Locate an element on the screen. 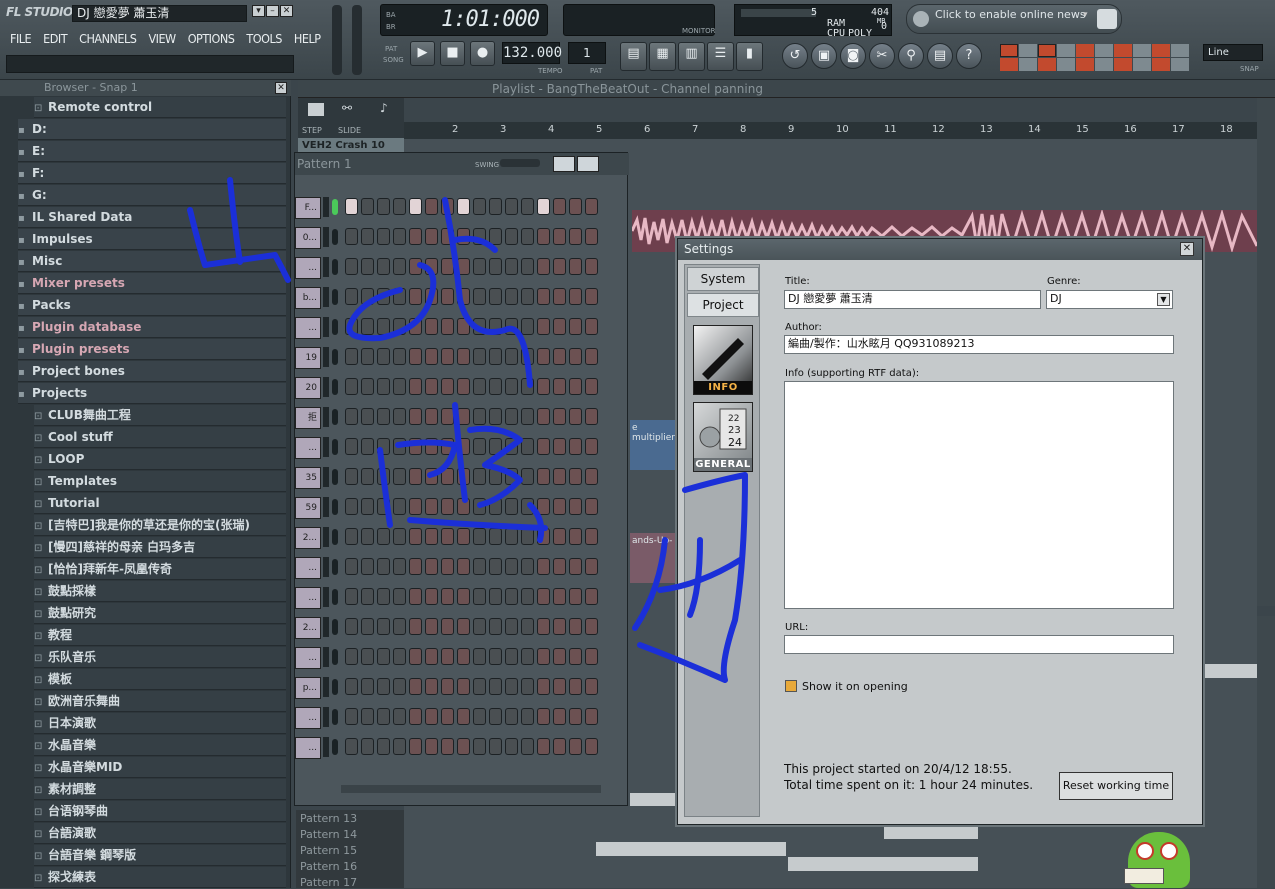  fruity-mascot-icon is located at coordinates (1159, 855).